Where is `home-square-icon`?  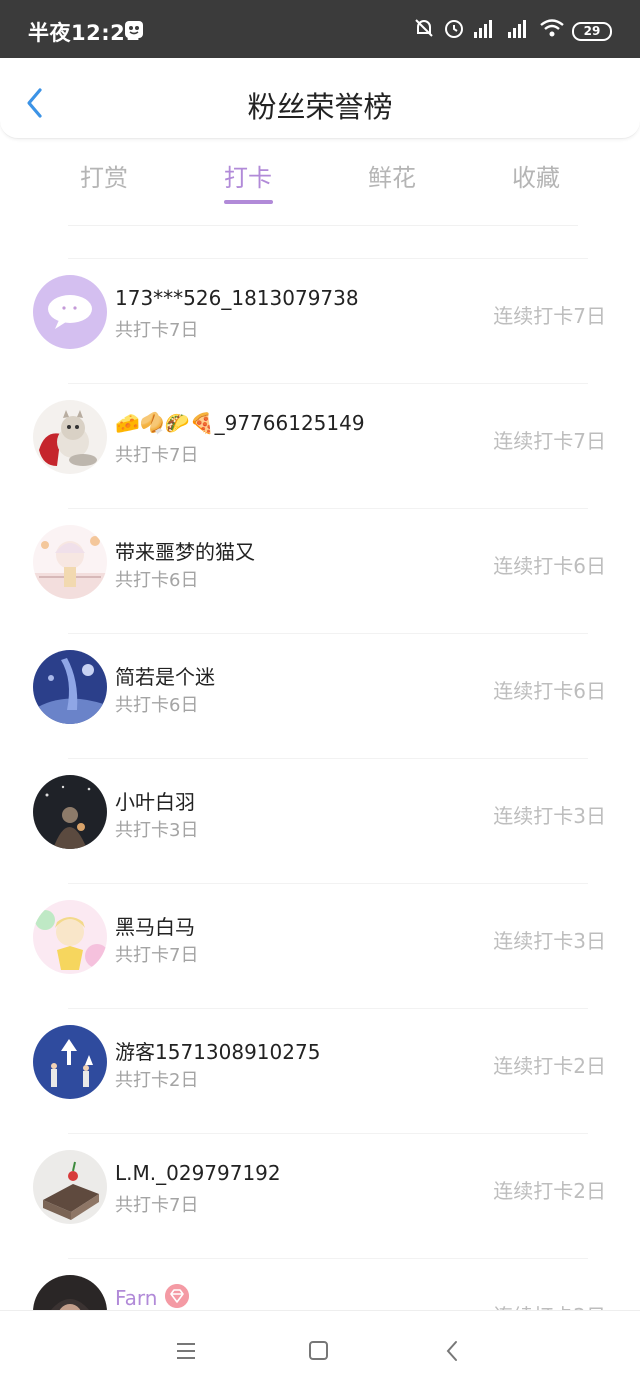
home-square-icon is located at coordinates (318, 1351).